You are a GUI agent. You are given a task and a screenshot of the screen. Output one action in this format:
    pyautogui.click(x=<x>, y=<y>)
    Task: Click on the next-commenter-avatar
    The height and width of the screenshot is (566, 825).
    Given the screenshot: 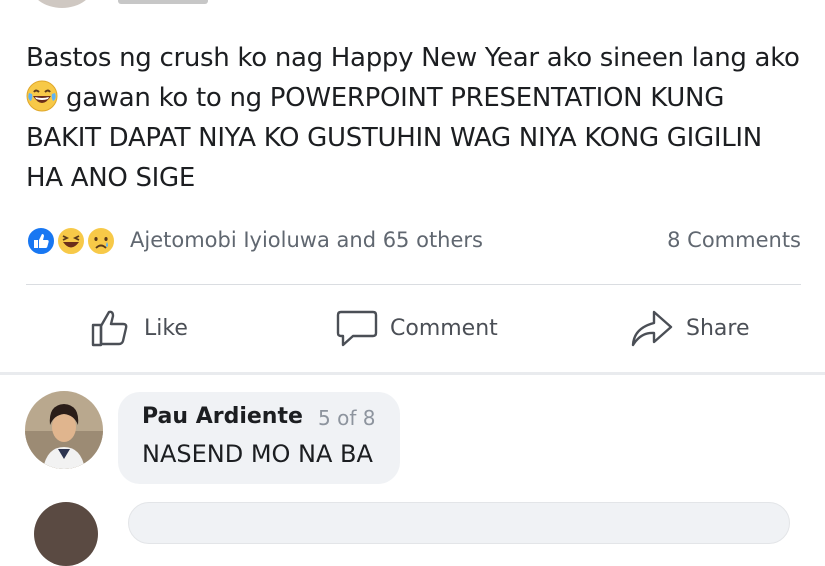 What is the action you would take?
    pyautogui.click(x=66, y=534)
    